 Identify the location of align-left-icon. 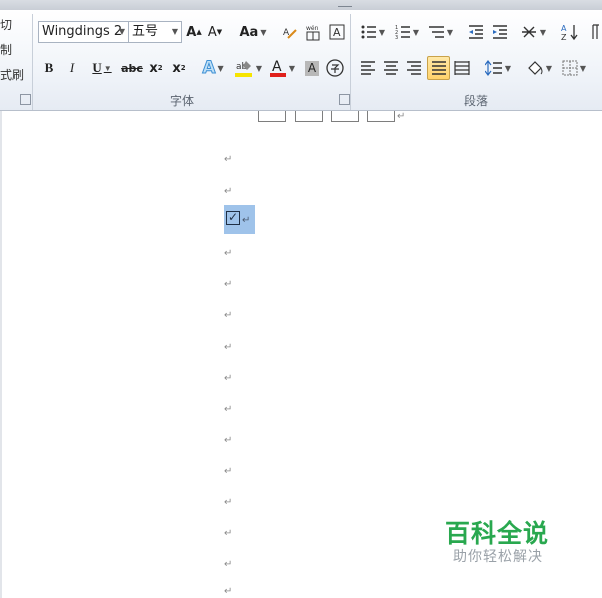
(368, 68).